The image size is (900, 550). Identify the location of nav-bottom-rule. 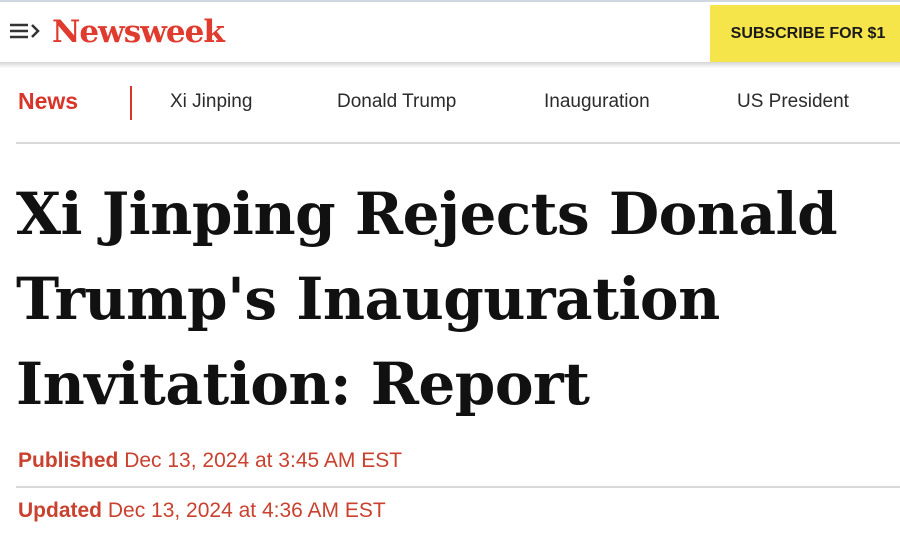
(458, 143).